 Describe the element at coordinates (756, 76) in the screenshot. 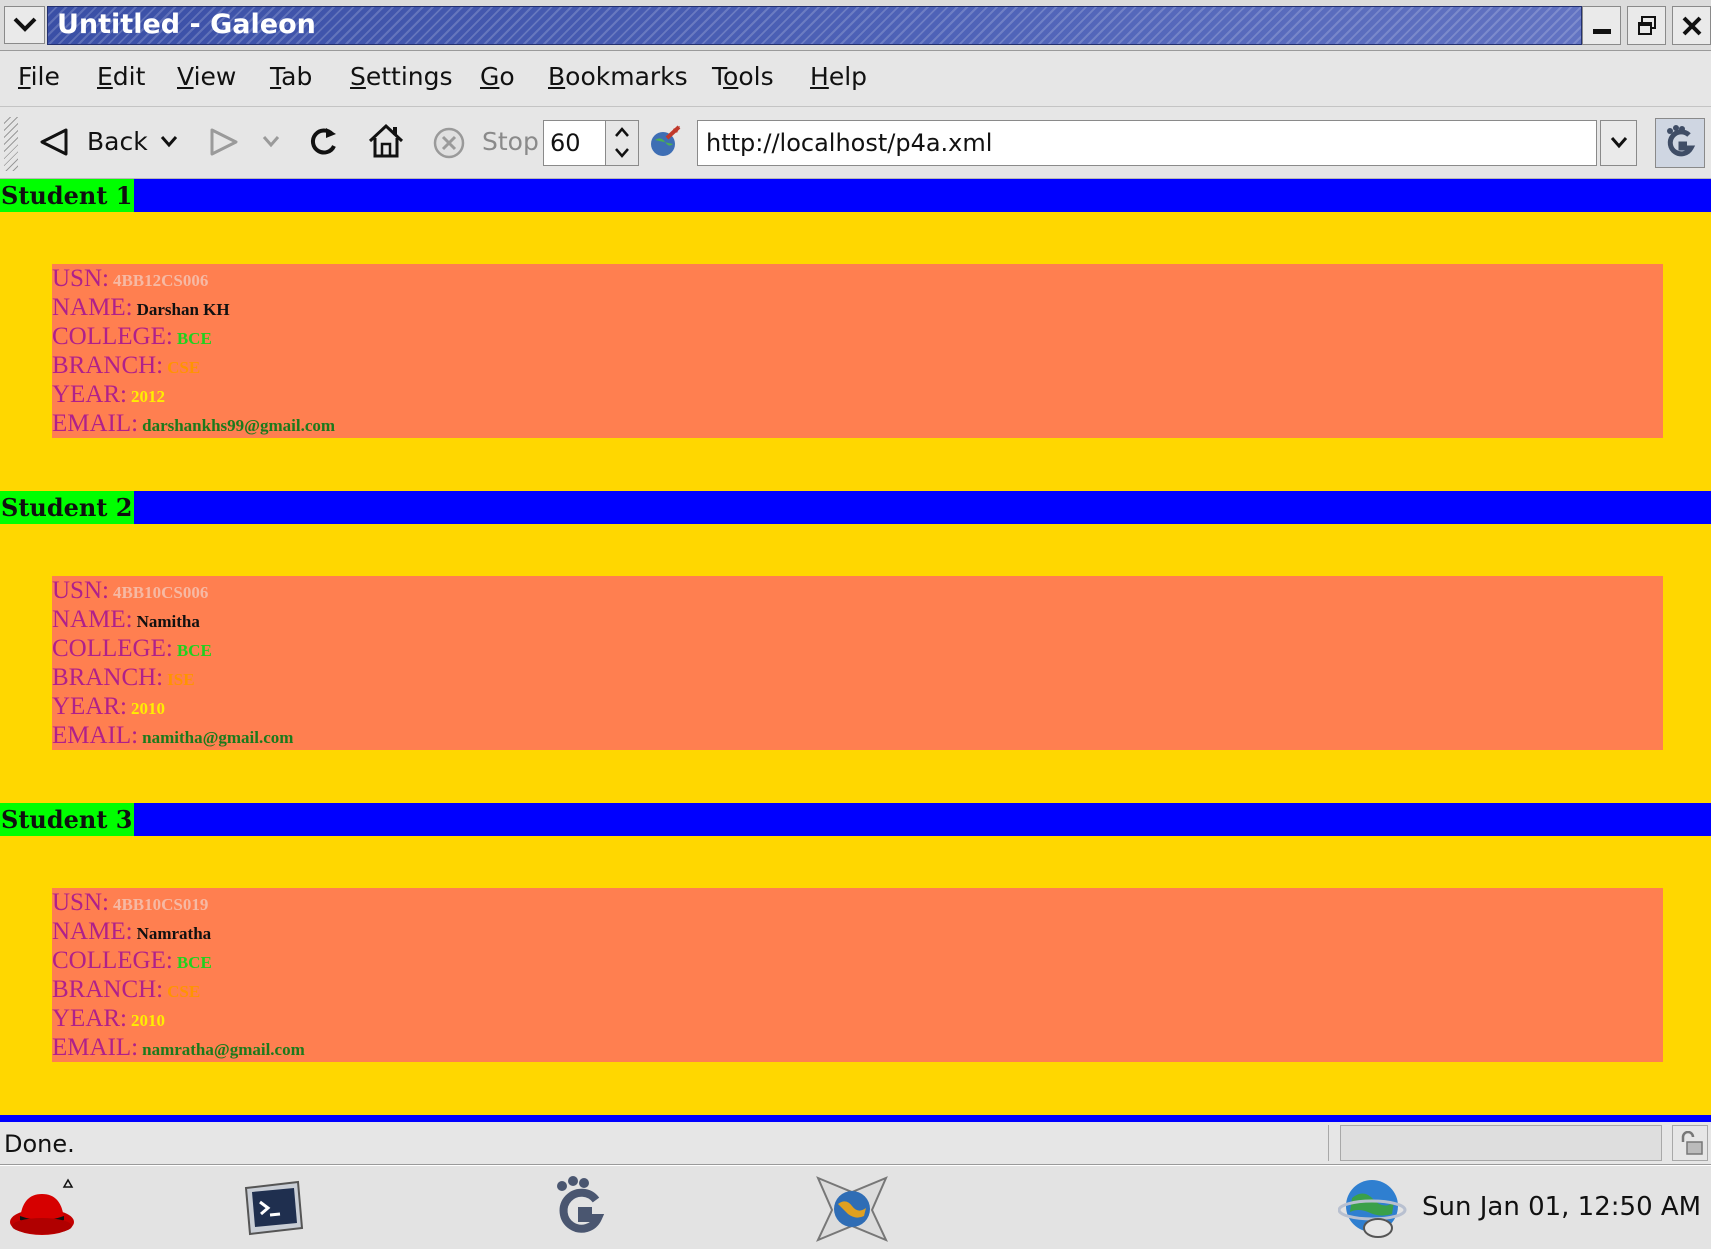

I see `menu-tools-label: ols` at that location.